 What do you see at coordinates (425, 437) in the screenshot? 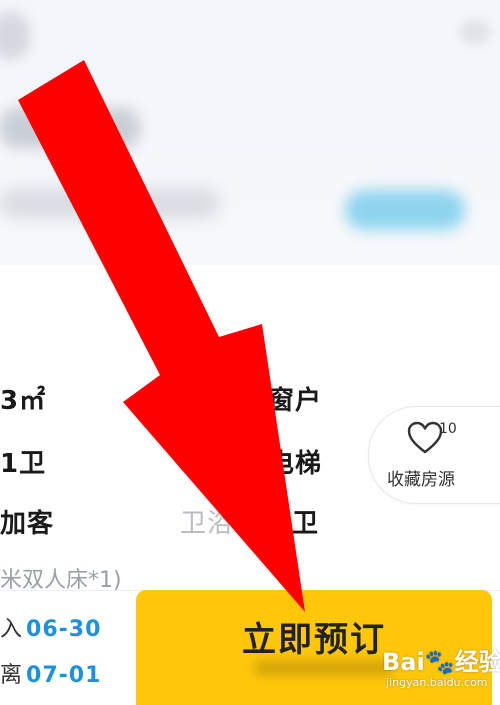
I see `heart-icon` at bounding box center [425, 437].